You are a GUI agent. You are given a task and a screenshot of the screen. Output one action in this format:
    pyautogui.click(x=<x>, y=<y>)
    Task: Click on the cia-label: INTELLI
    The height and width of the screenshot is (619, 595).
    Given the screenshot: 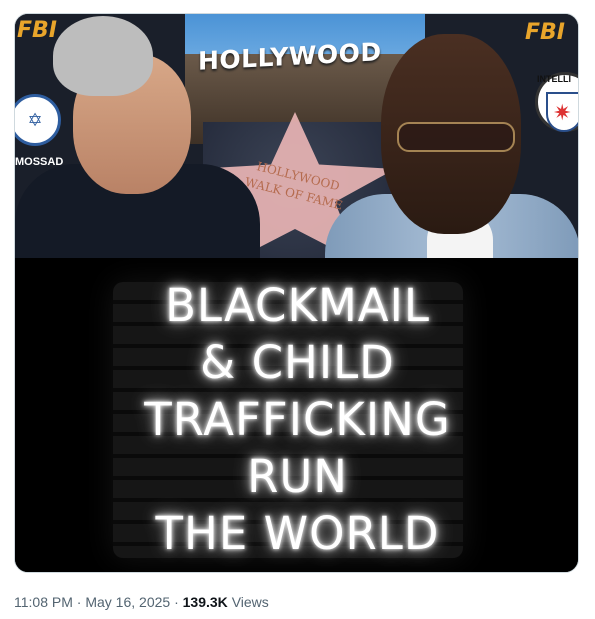 What is the action you would take?
    pyautogui.click(x=554, y=79)
    